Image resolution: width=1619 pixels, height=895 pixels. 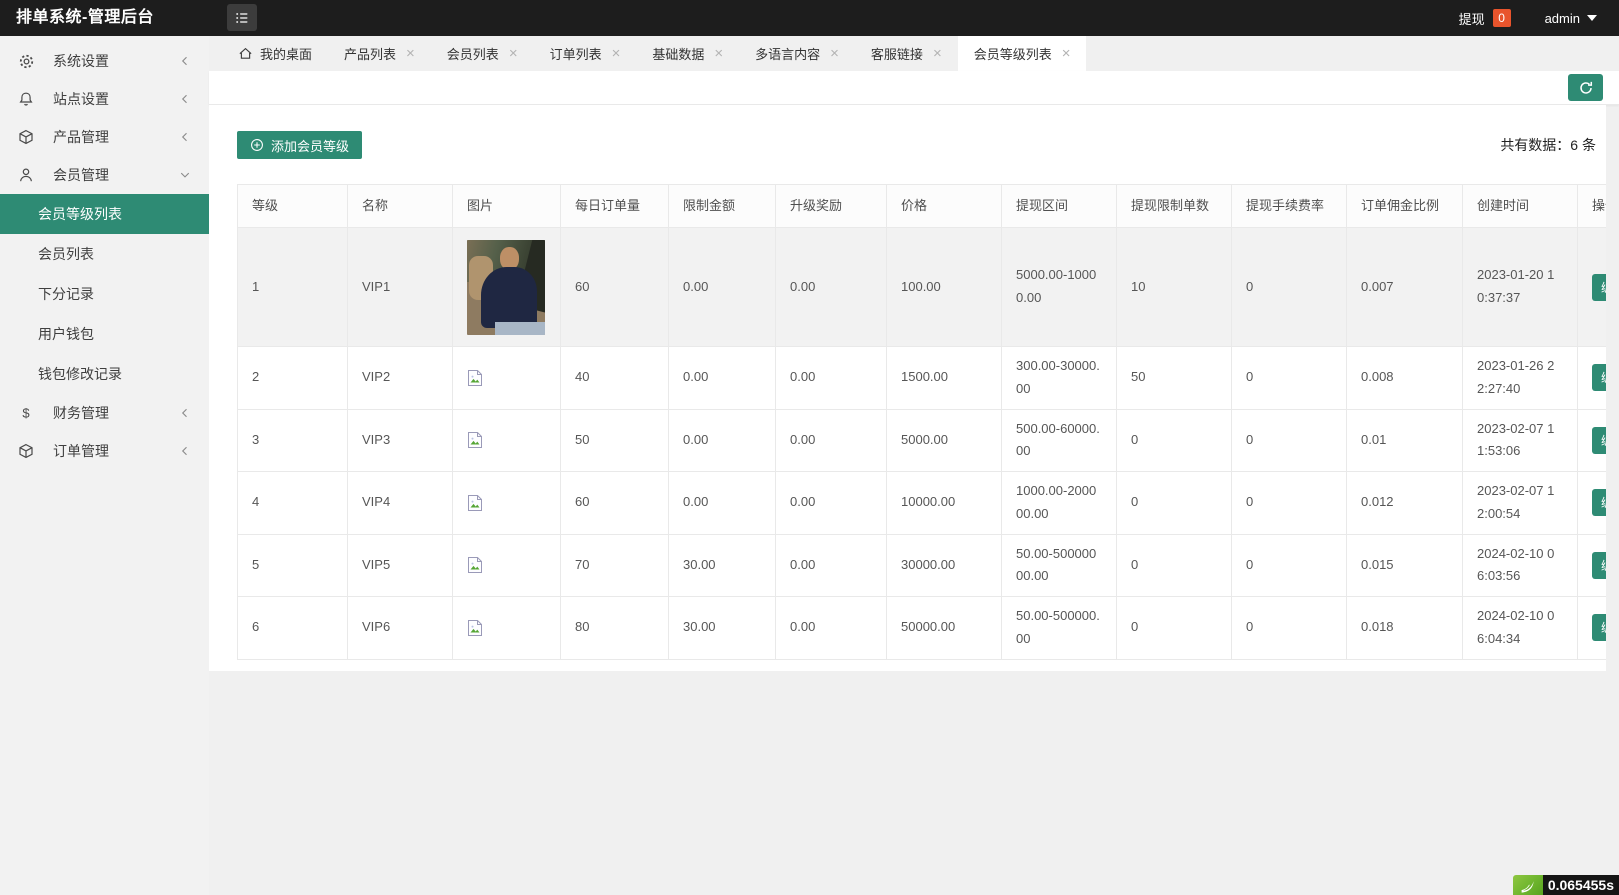 I want to click on cell-name: VIP6, so click(x=400, y=628).